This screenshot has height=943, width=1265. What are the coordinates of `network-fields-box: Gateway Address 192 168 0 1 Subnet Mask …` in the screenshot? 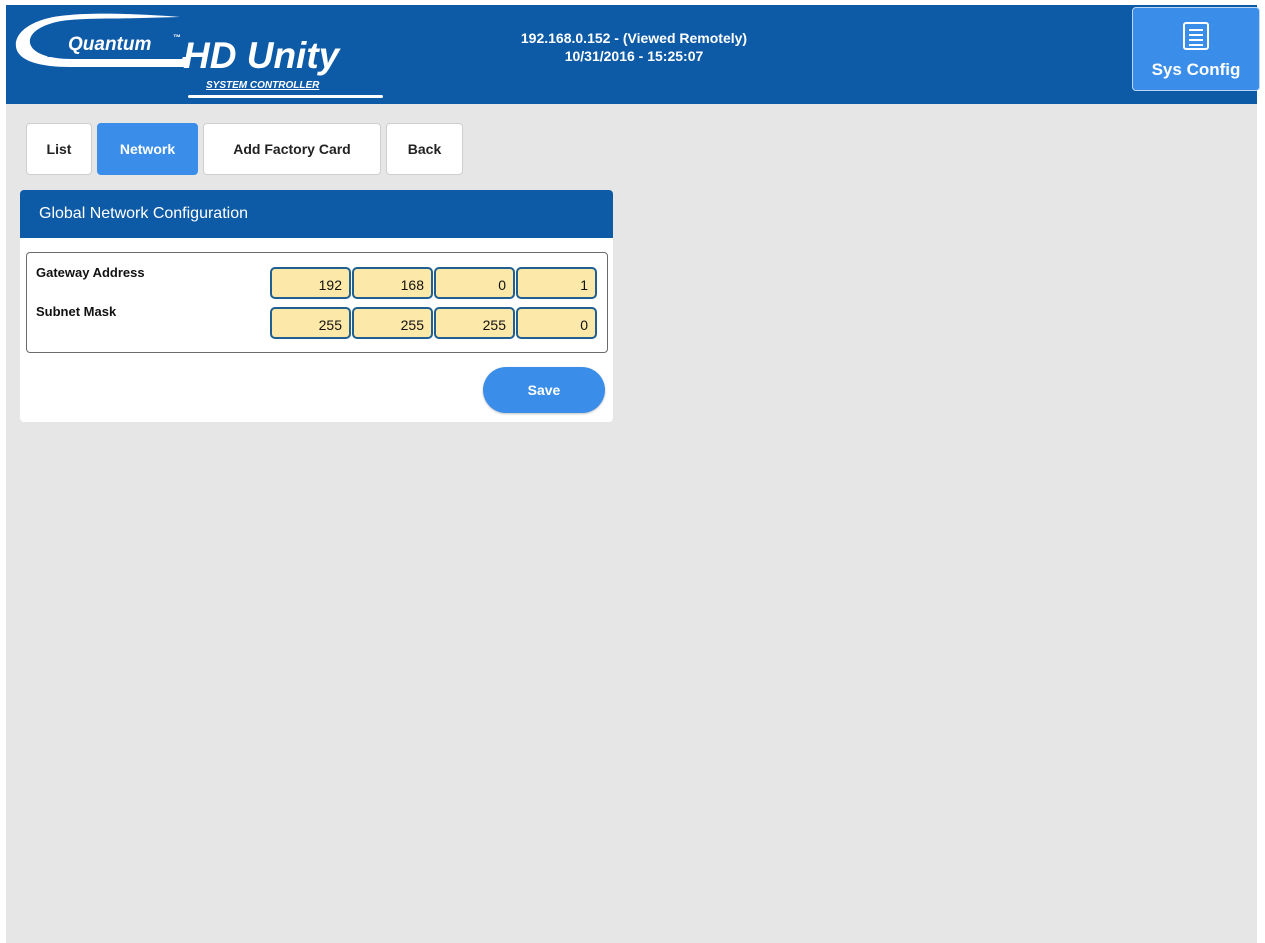 It's located at (317, 302).